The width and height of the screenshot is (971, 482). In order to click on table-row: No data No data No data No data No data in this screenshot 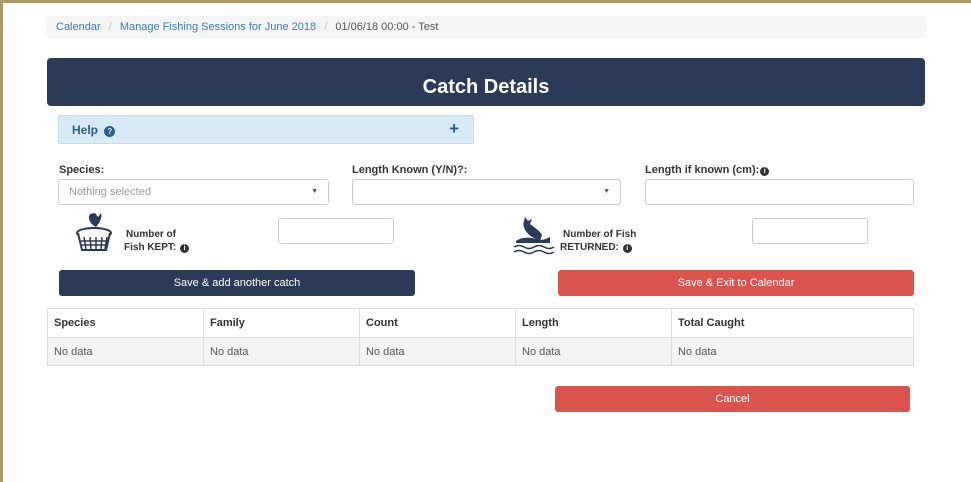, I will do `click(480, 351)`.